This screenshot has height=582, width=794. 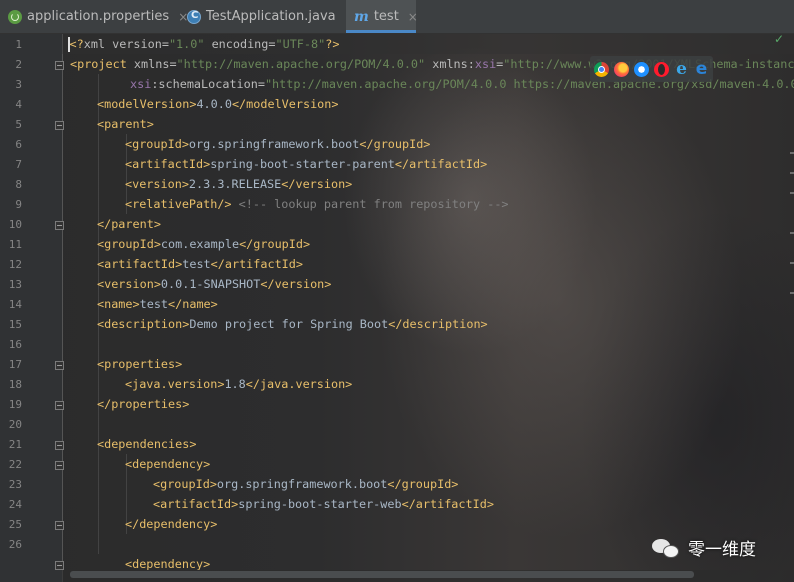 I want to click on line-number: 15, so click(x=15, y=324).